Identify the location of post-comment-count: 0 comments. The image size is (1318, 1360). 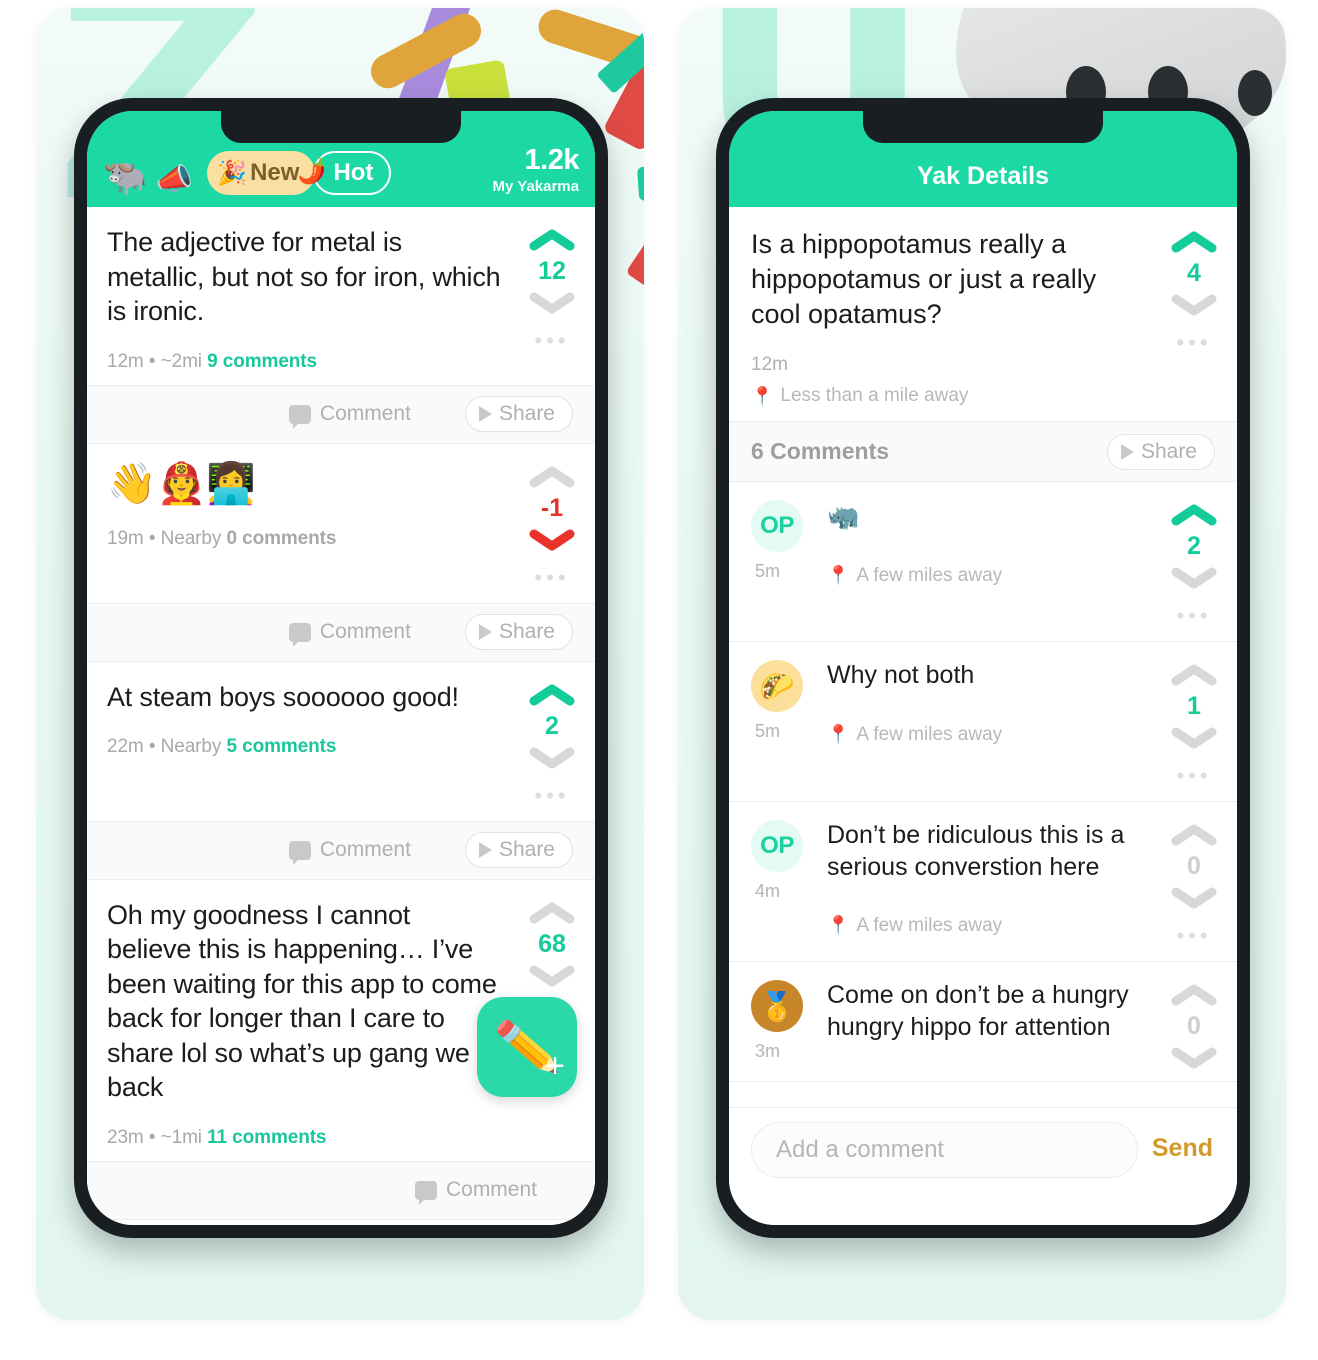
(281, 538).